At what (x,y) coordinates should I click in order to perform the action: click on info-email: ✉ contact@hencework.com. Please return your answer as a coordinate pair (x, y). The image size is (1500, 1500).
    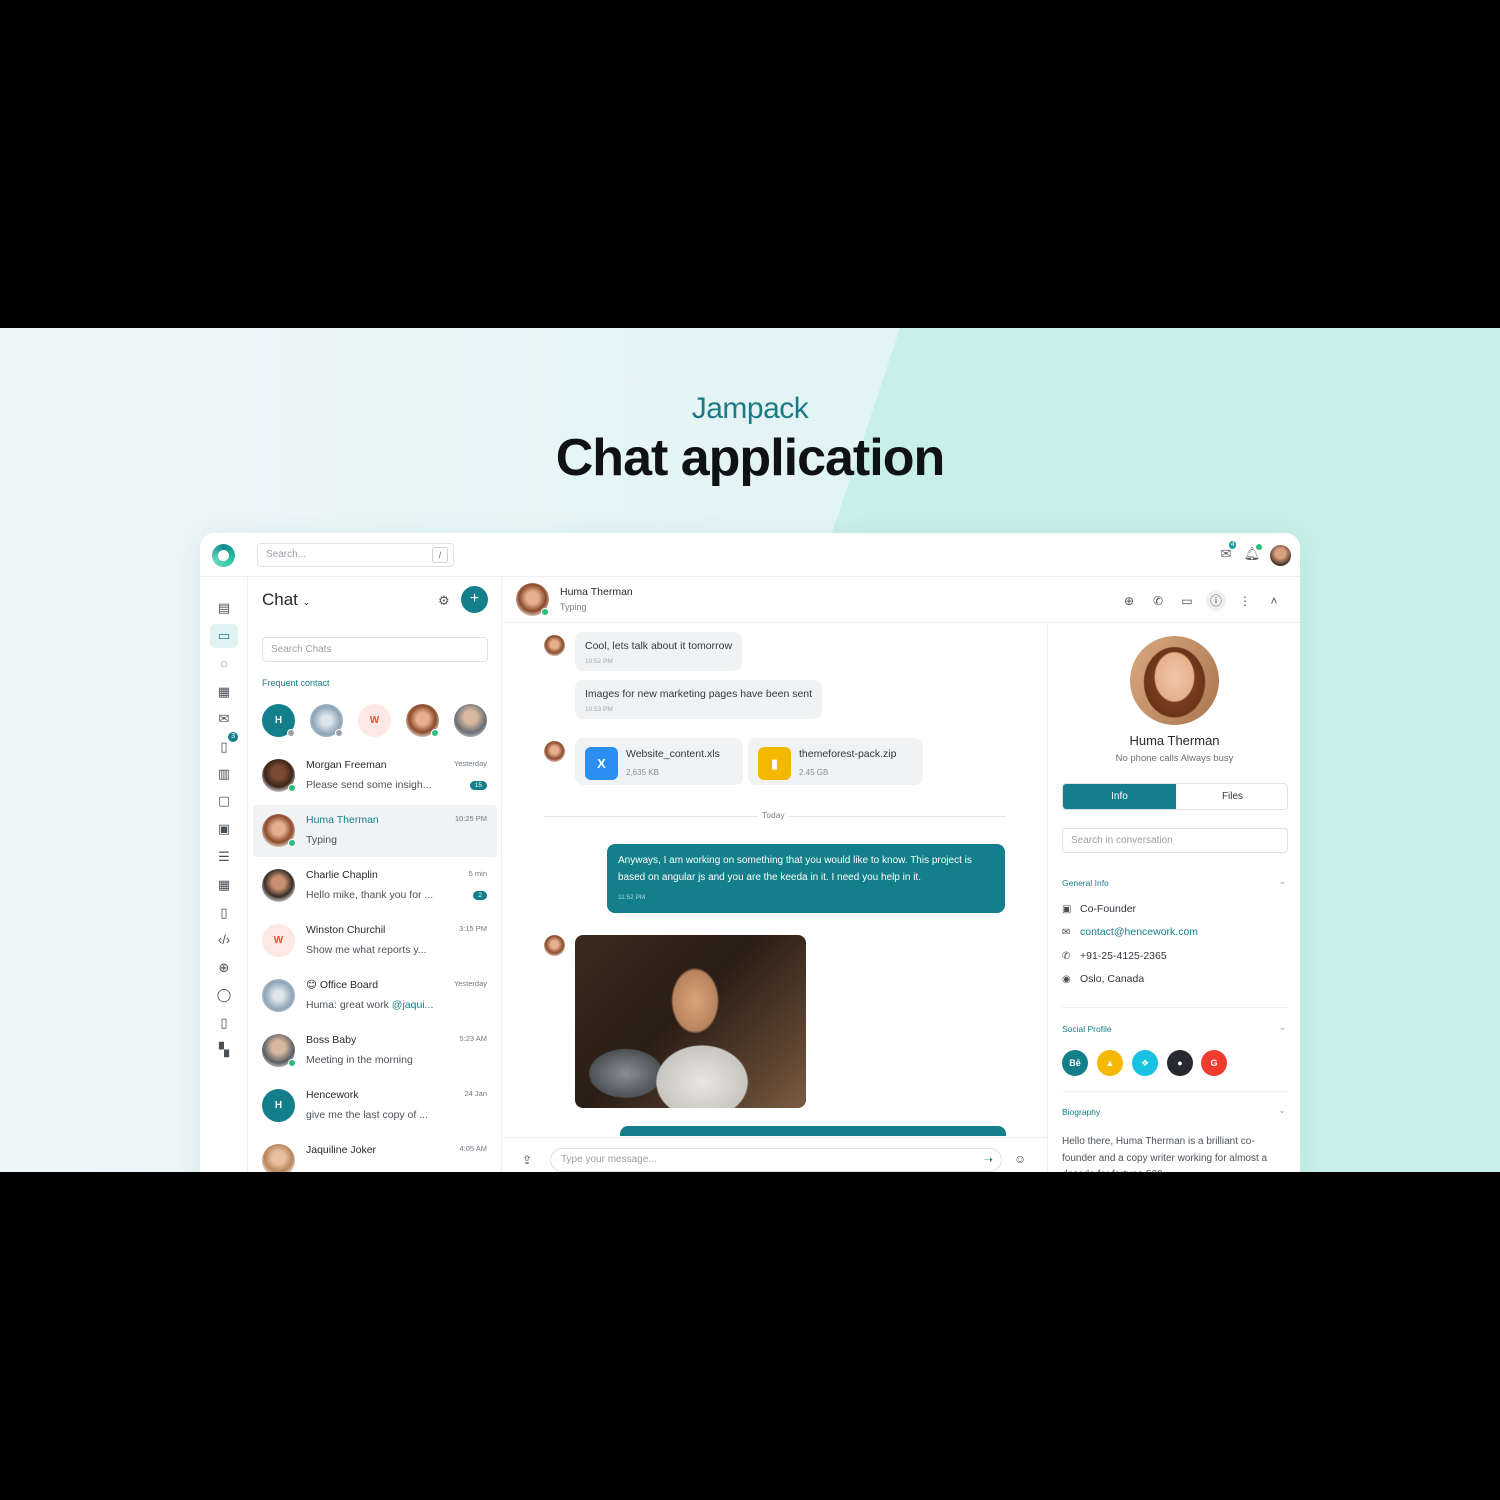
    Looking at the image, I should click on (1130, 932).